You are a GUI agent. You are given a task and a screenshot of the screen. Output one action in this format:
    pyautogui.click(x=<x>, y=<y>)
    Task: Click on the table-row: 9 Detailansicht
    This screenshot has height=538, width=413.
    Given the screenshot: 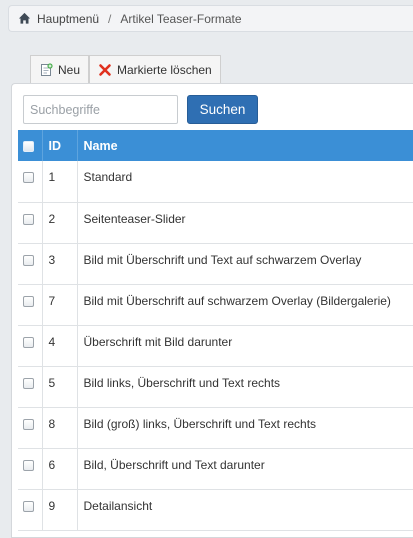 What is the action you would take?
    pyautogui.click(x=215, y=510)
    